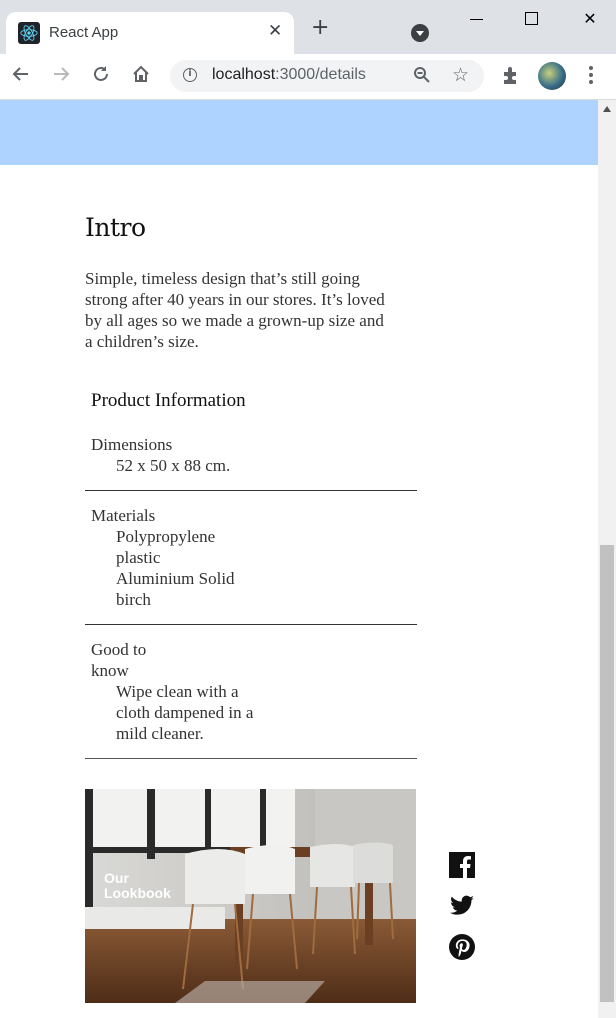 Image resolution: width=616 pixels, height=1018 pixels. What do you see at coordinates (511, 75) in the screenshot?
I see `extensions-puzzle-icon` at bounding box center [511, 75].